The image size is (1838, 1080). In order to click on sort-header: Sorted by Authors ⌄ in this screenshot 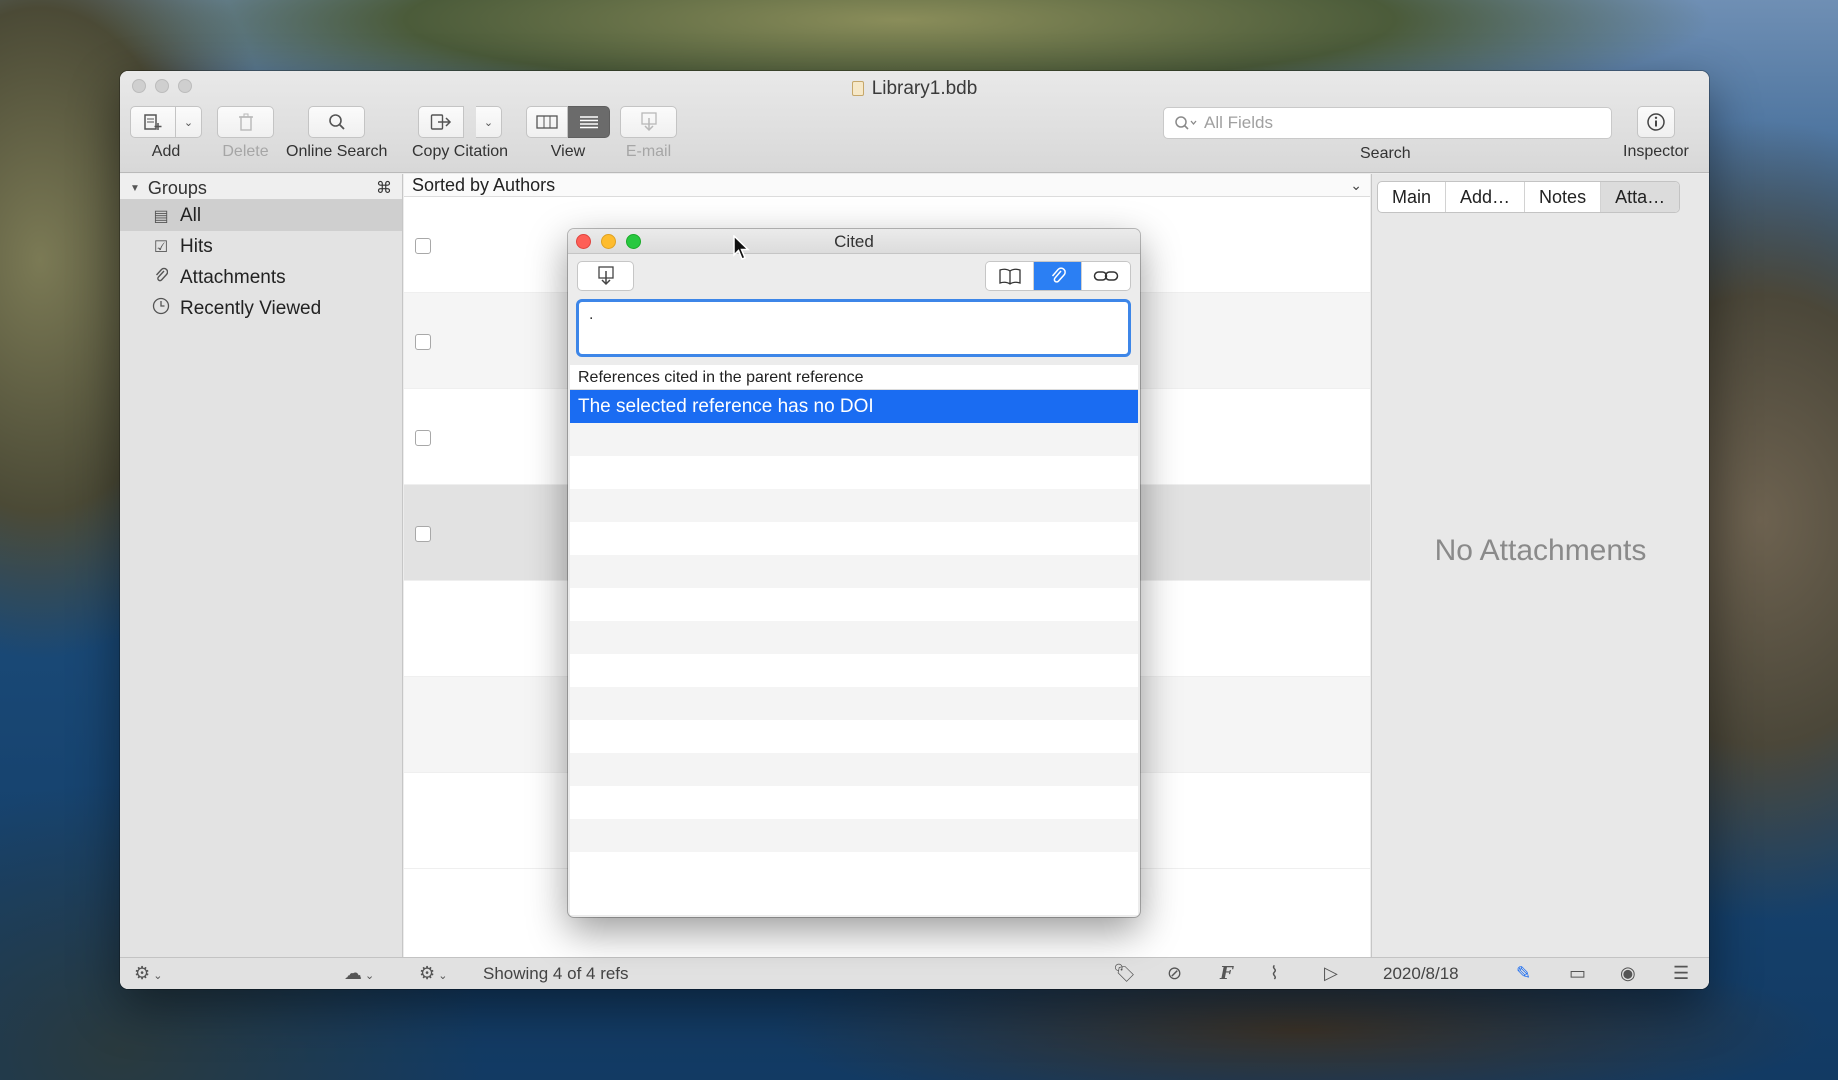, I will do `click(887, 185)`.